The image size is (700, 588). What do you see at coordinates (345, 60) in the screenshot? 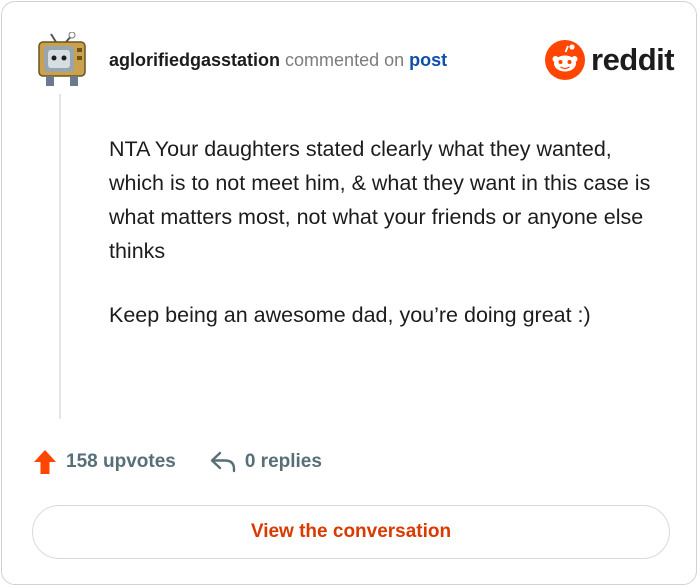
I see `commented-on-text: commented on` at bounding box center [345, 60].